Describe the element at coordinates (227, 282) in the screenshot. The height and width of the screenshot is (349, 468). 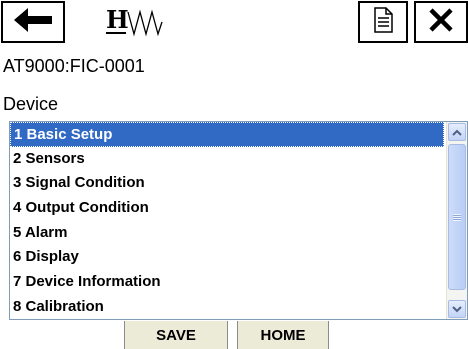
I see `menu-item-device-information: 7 Device Information` at that location.